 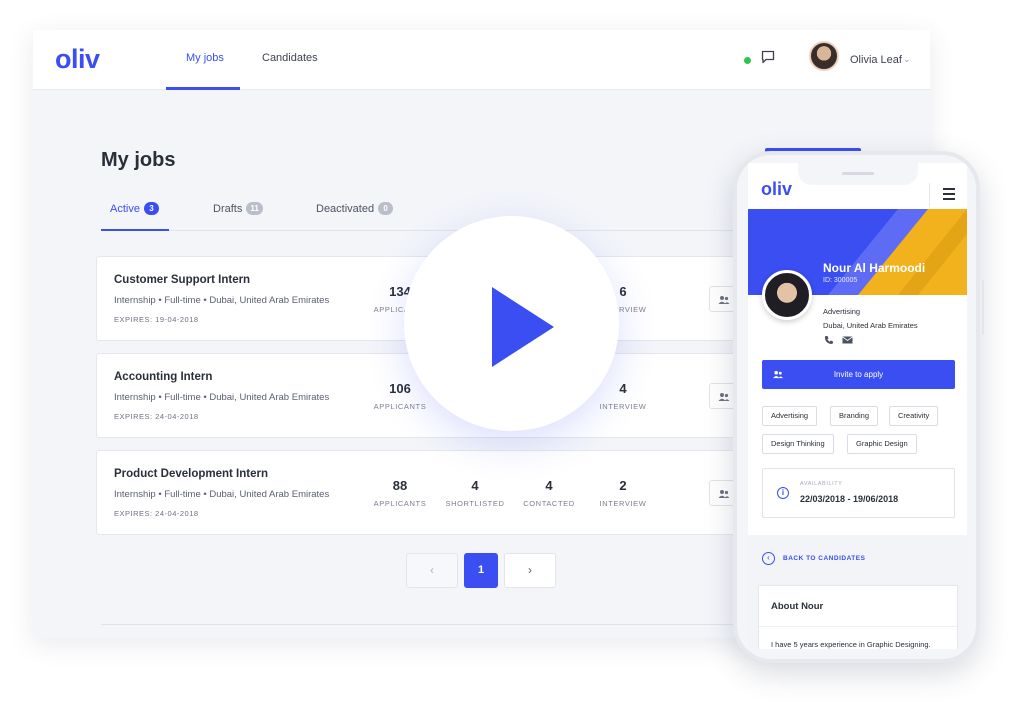 I want to click on stat-label: CONTACTED, so click(x=549, y=503).